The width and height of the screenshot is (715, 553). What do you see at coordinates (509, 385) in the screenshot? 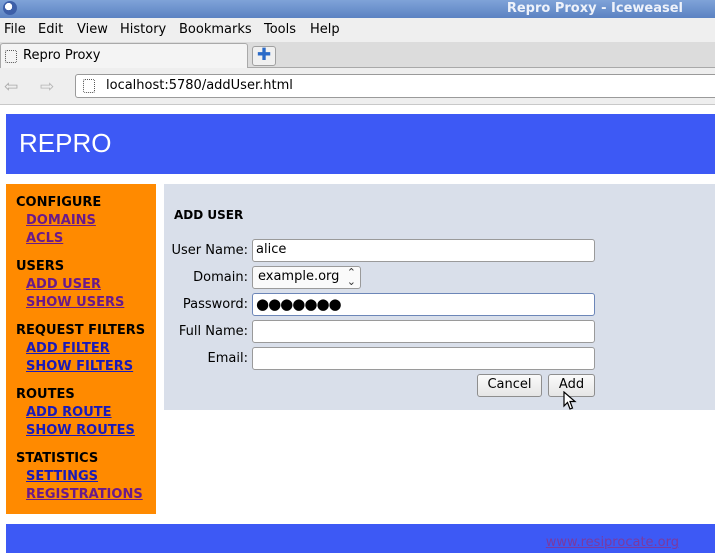
I see `cancel-button: Cancel` at bounding box center [509, 385].